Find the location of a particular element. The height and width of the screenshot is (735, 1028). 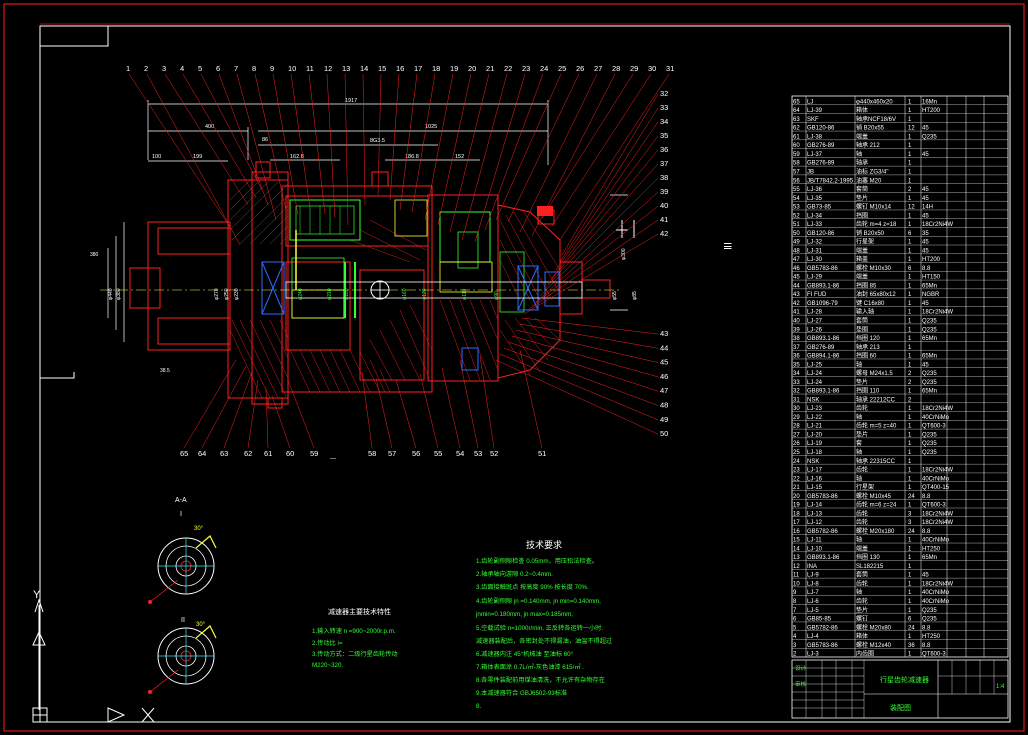

balloon-55: 55 is located at coordinates (438, 453).